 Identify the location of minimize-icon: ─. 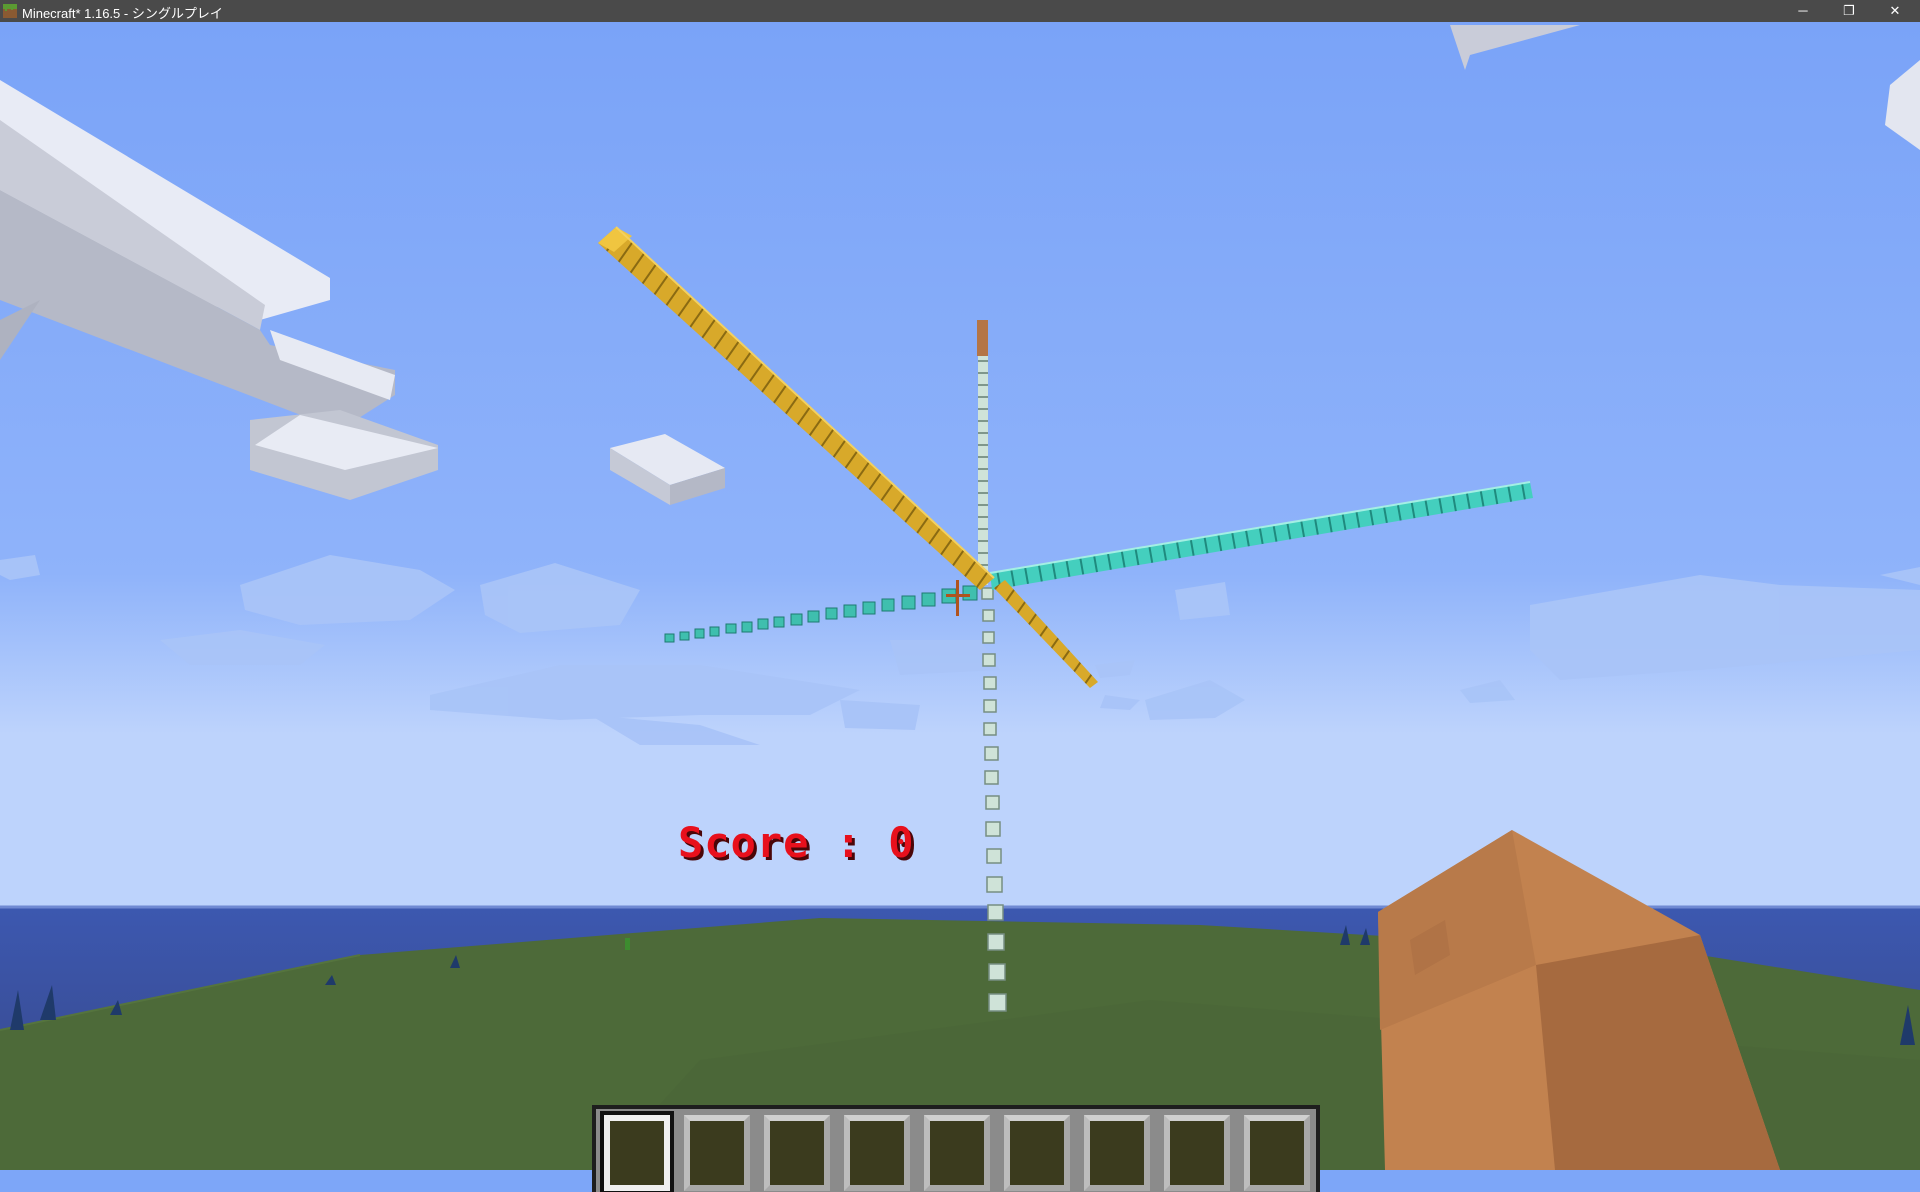
(1803, 10).